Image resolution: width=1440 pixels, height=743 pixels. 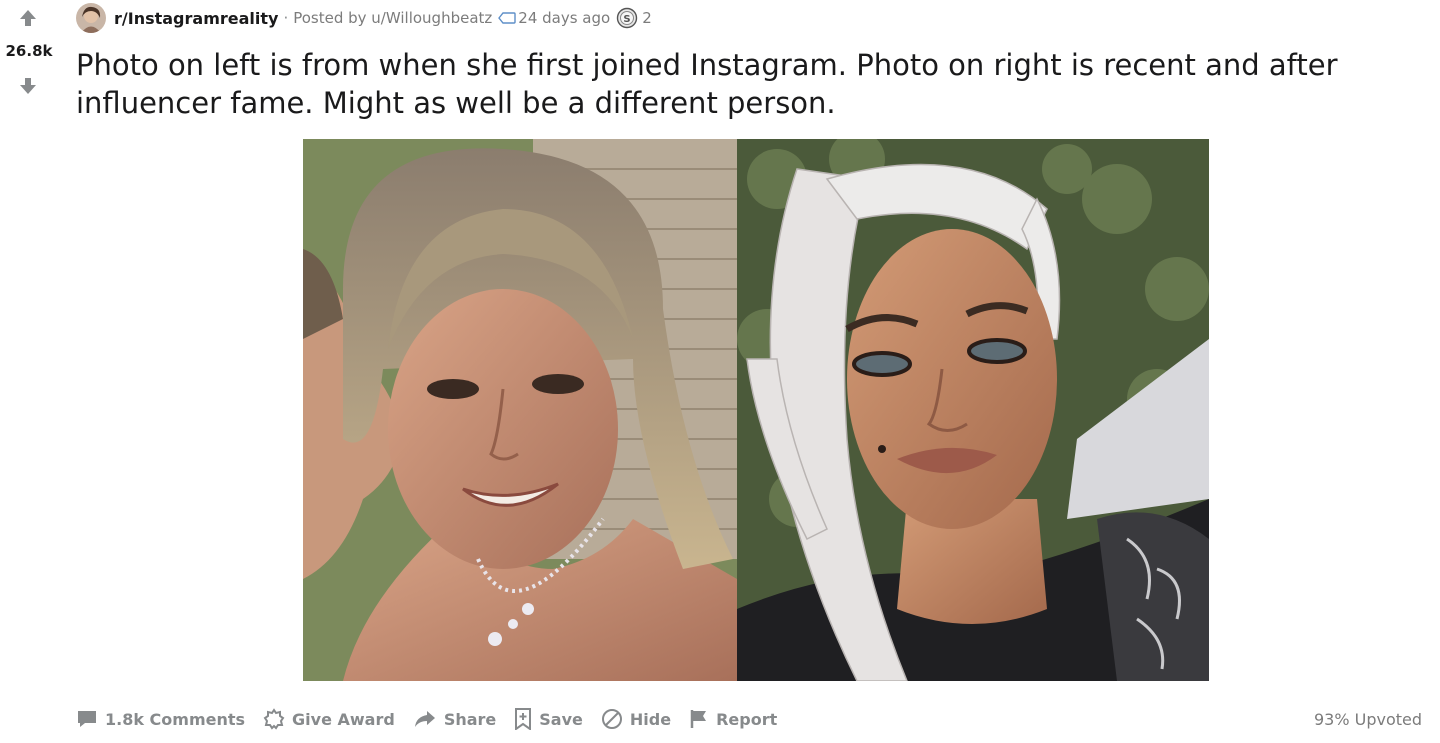 What do you see at coordinates (196, 18) in the screenshot?
I see `subreddit-link: r/Instagramreality` at bounding box center [196, 18].